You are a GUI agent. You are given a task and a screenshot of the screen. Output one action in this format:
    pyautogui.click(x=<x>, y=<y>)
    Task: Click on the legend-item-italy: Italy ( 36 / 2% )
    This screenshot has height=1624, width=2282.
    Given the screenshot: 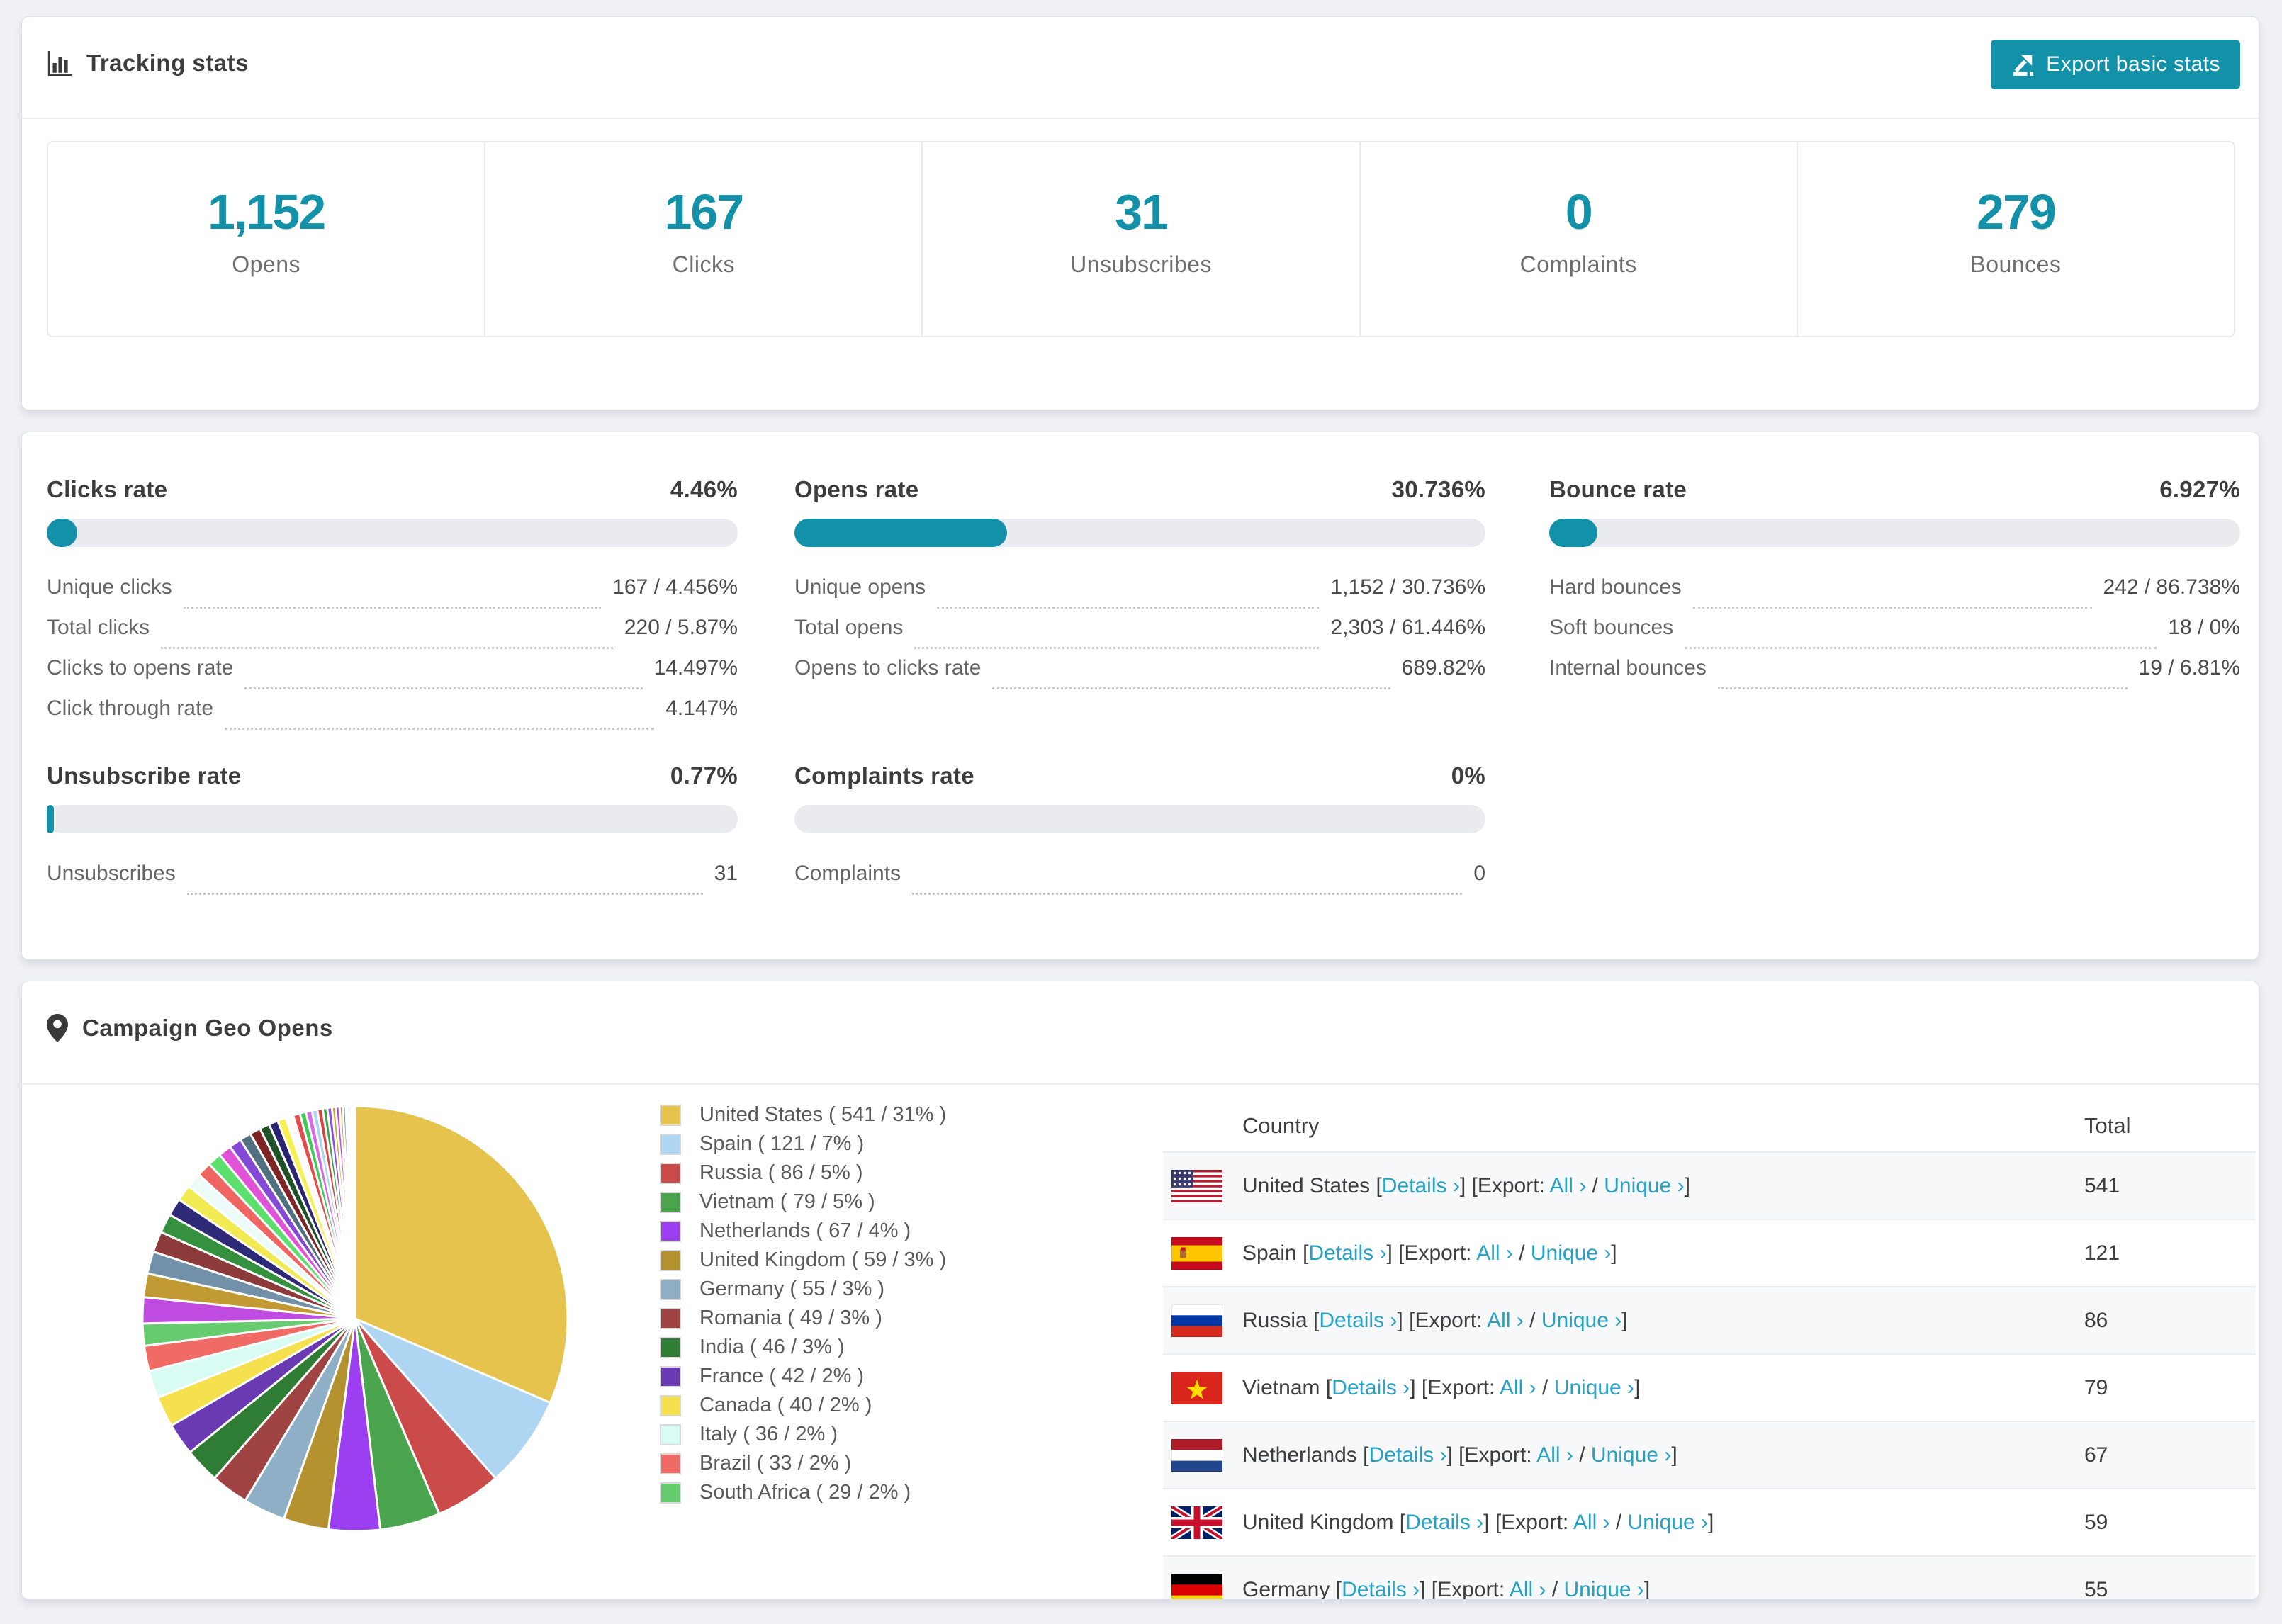 What is the action you would take?
    pyautogui.click(x=803, y=1434)
    